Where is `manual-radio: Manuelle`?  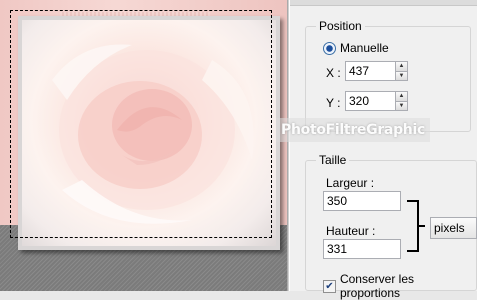
manual-radio: Manuelle is located at coordinates (356, 48).